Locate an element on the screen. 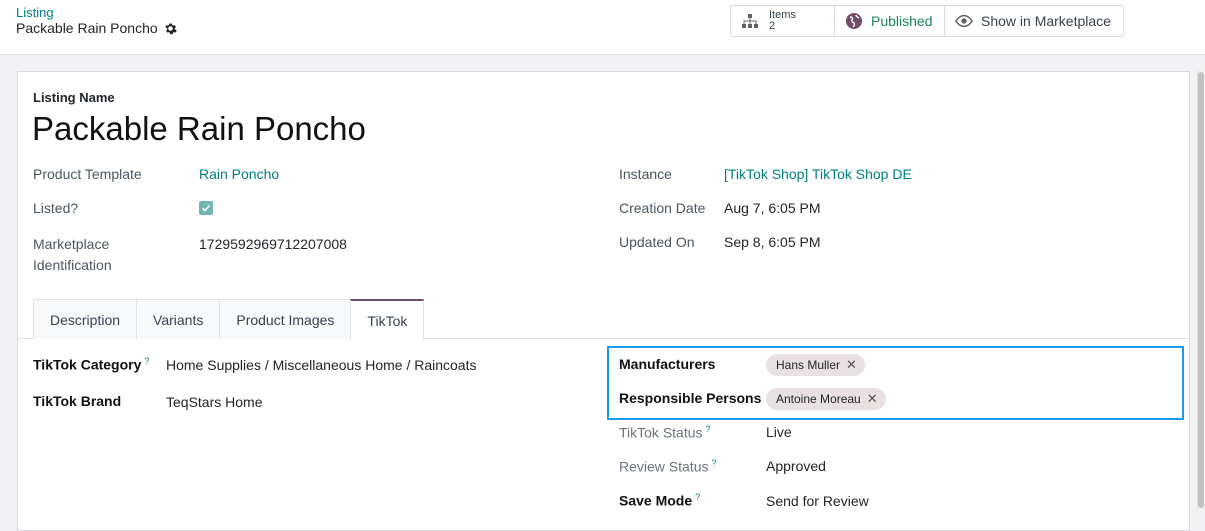  items-count: 2 is located at coordinates (772, 26).